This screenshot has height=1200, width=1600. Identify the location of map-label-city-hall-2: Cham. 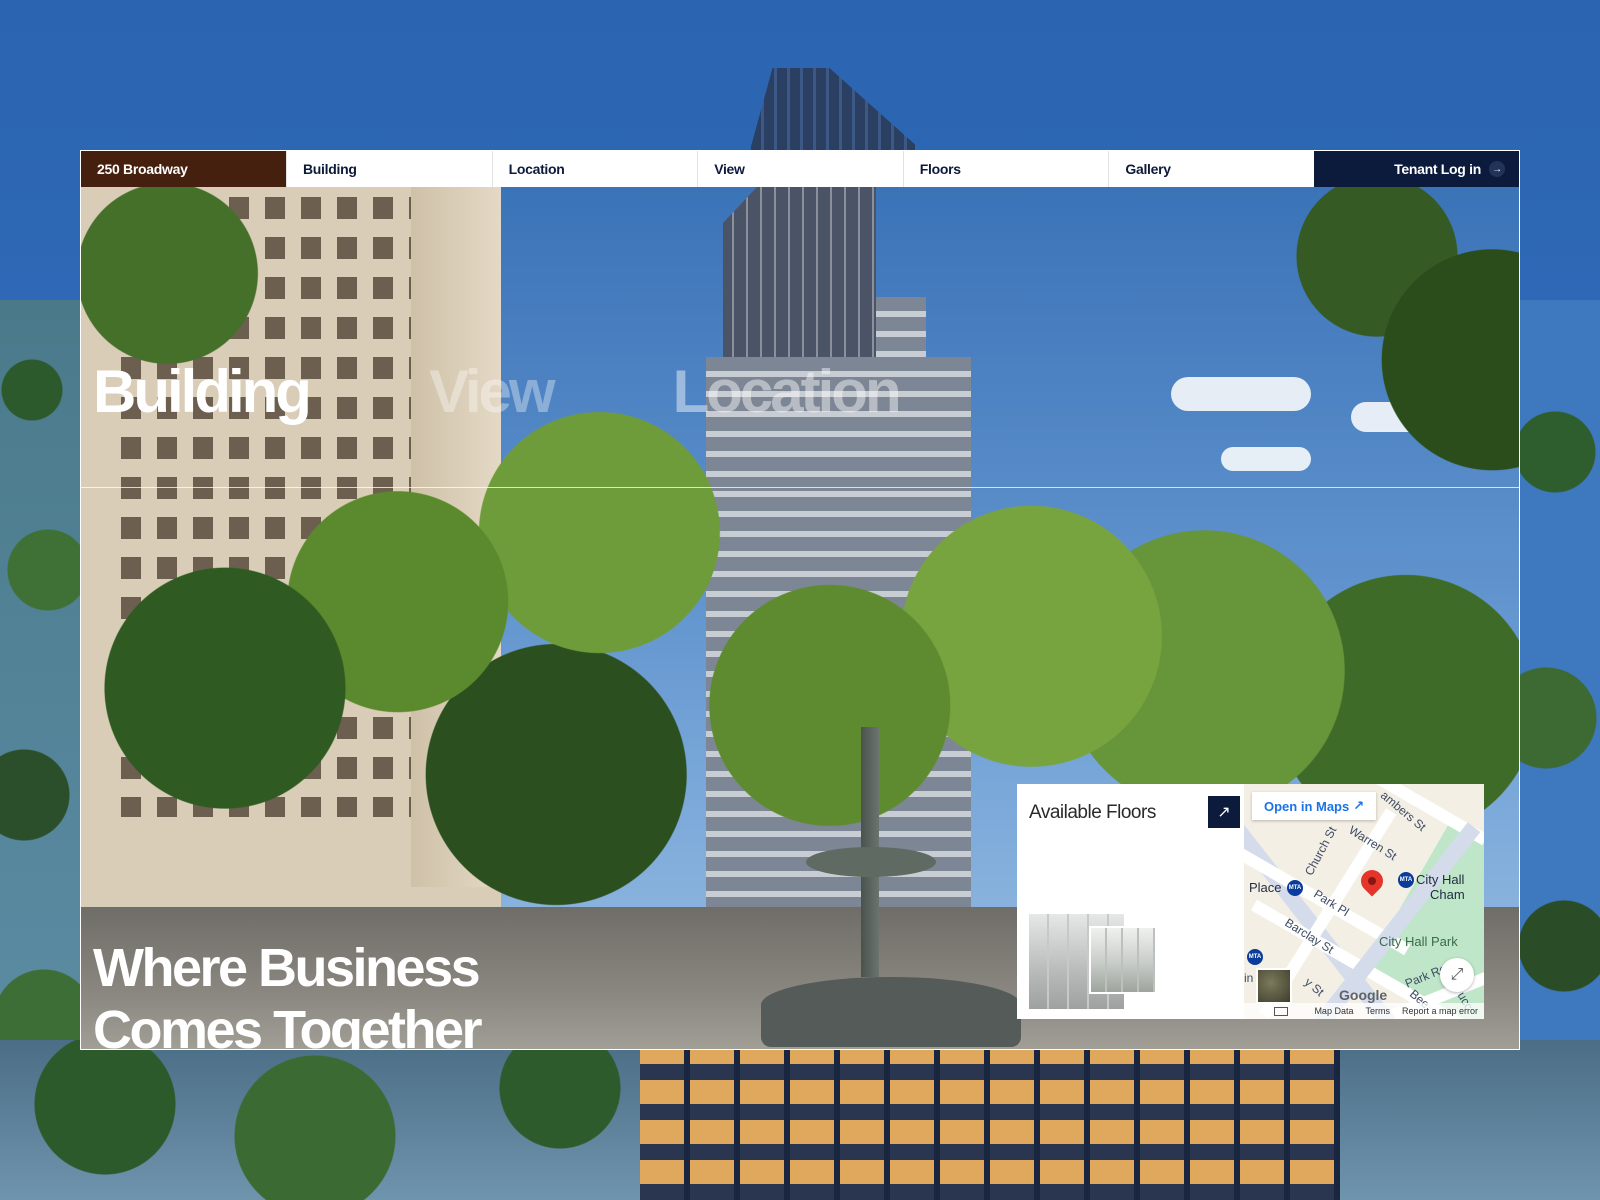
(1447, 894).